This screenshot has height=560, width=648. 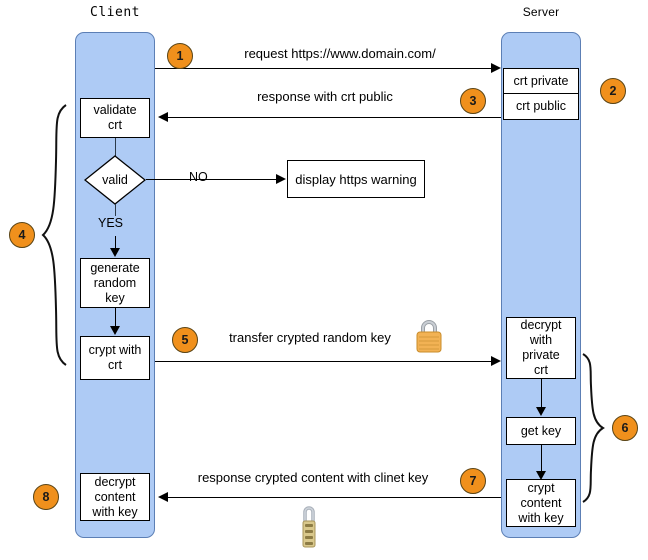 I want to click on branch-label-no: NO, so click(x=198, y=177).